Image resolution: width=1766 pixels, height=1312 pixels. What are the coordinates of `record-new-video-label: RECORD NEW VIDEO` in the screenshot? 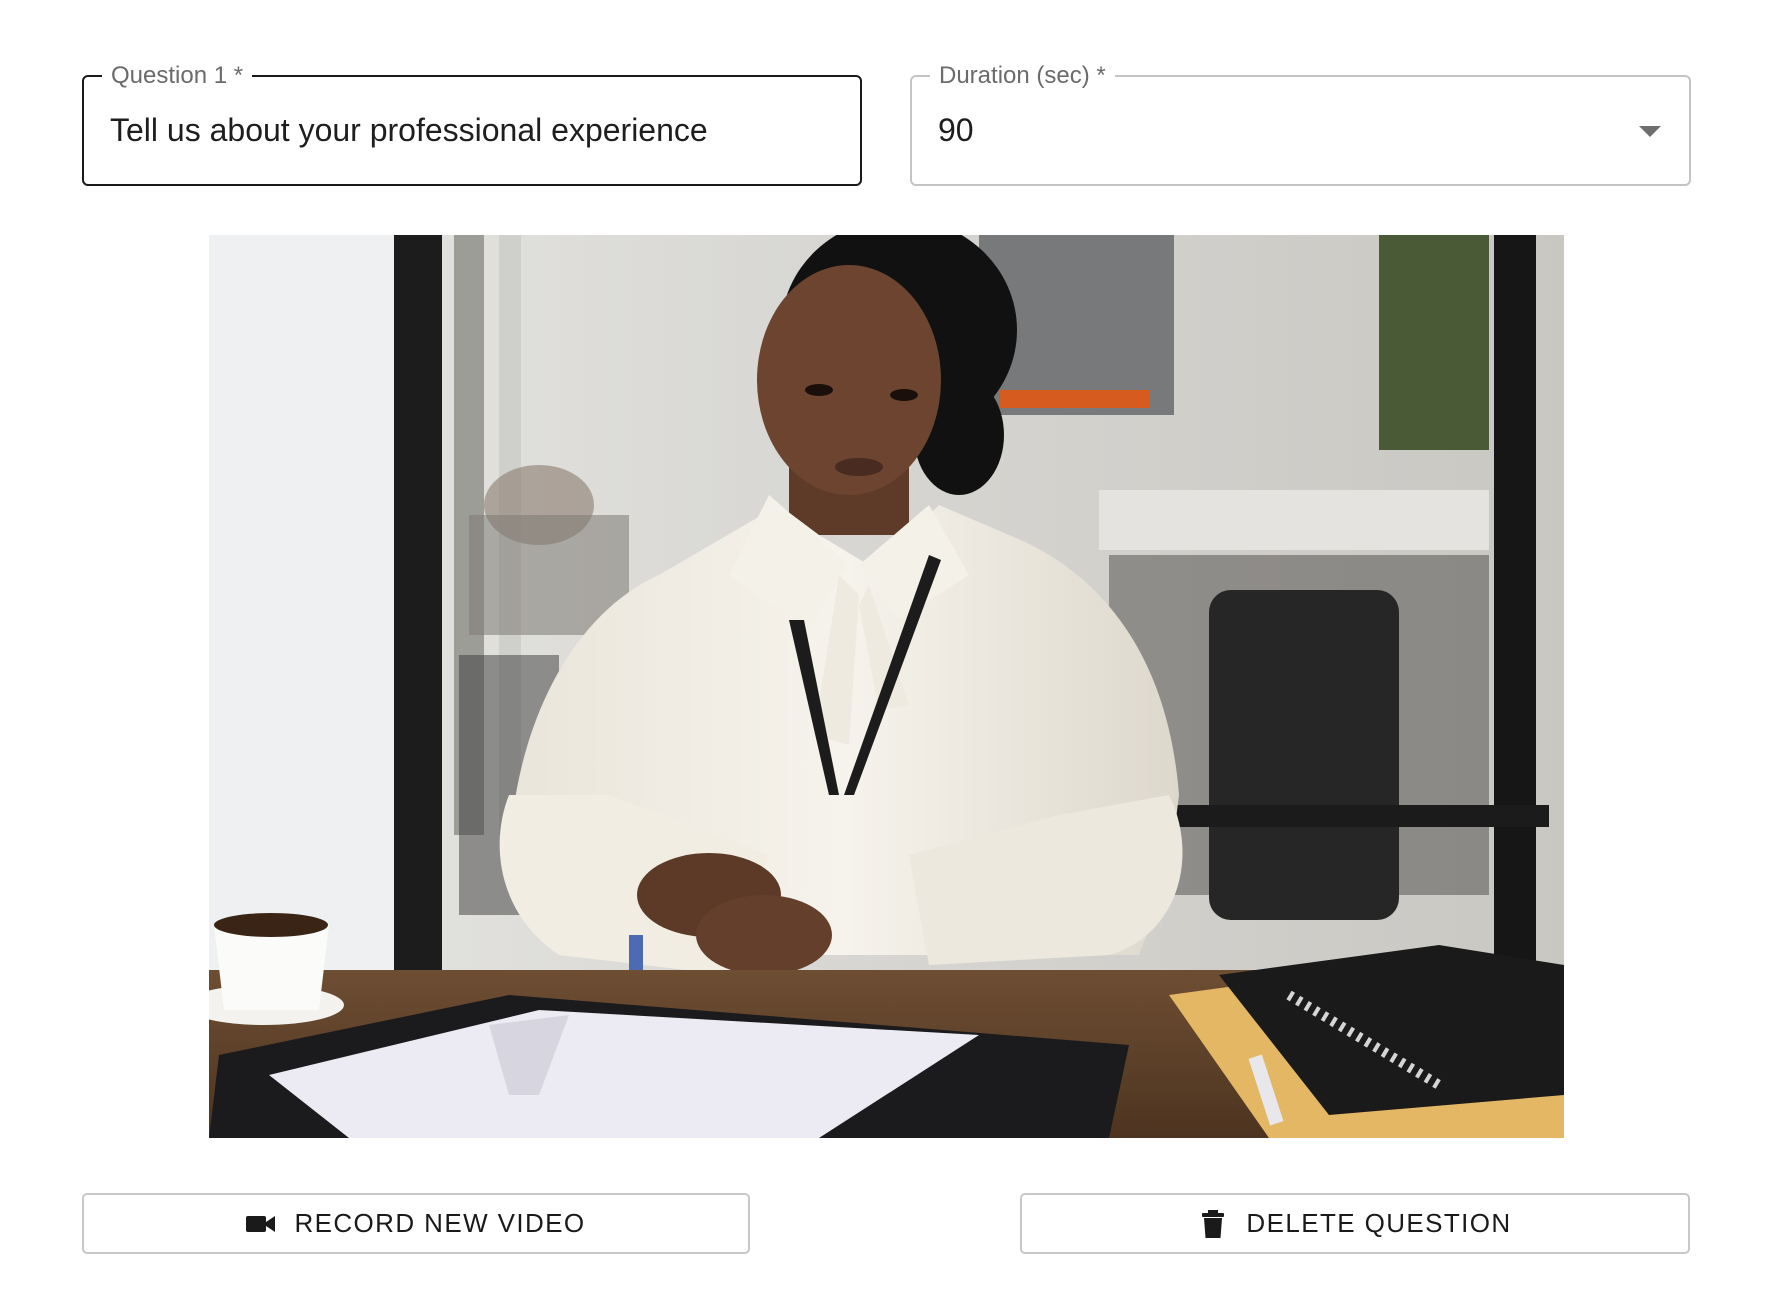 It's located at (440, 1223).